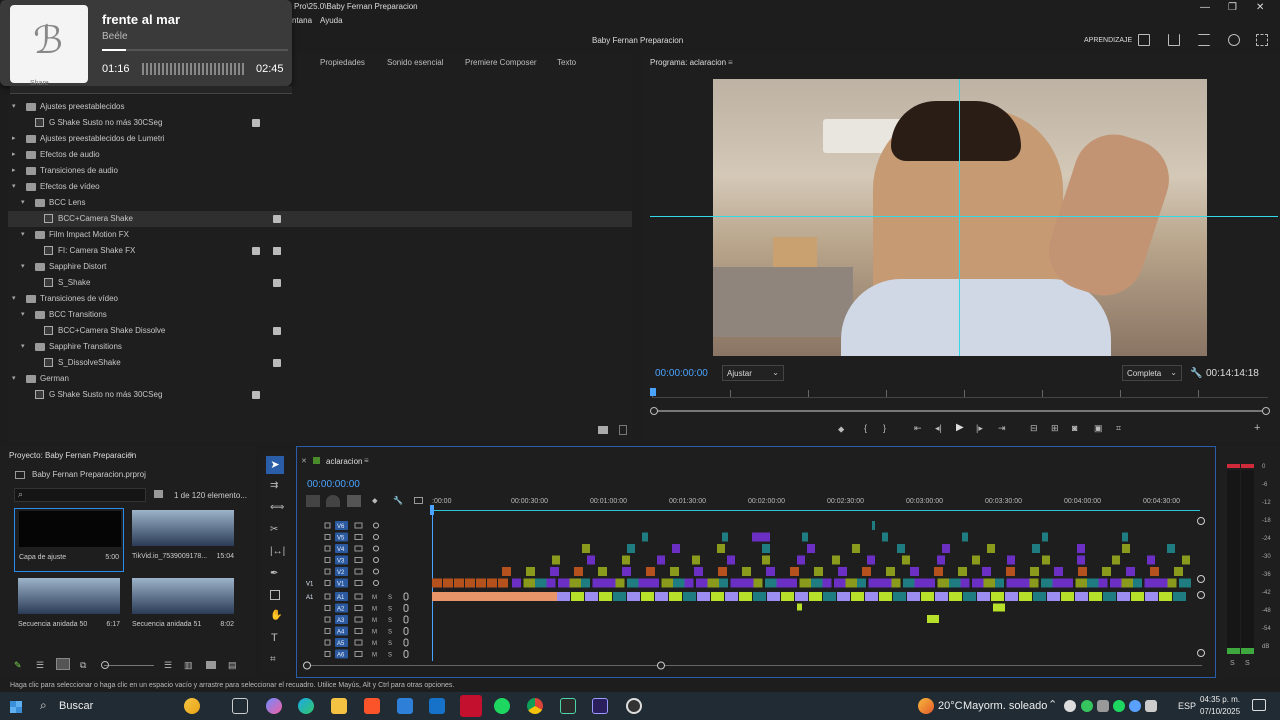 The height and width of the screenshot is (720, 1280). What do you see at coordinates (69, 608) in the screenshot?
I see `project-item: Secuencia anidada 50 6:17` at bounding box center [69, 608].